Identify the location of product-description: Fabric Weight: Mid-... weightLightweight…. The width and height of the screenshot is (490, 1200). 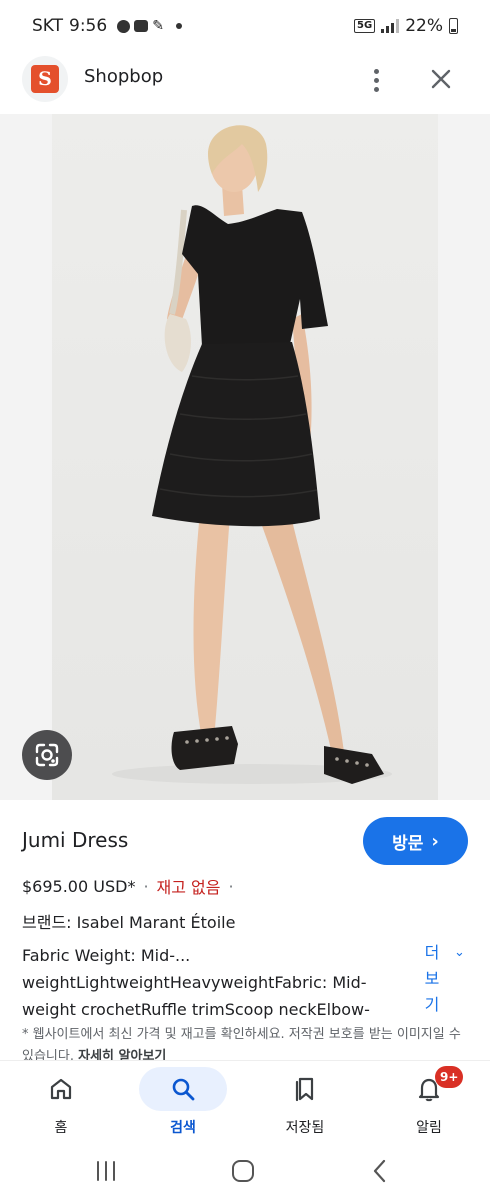
(212, 982).